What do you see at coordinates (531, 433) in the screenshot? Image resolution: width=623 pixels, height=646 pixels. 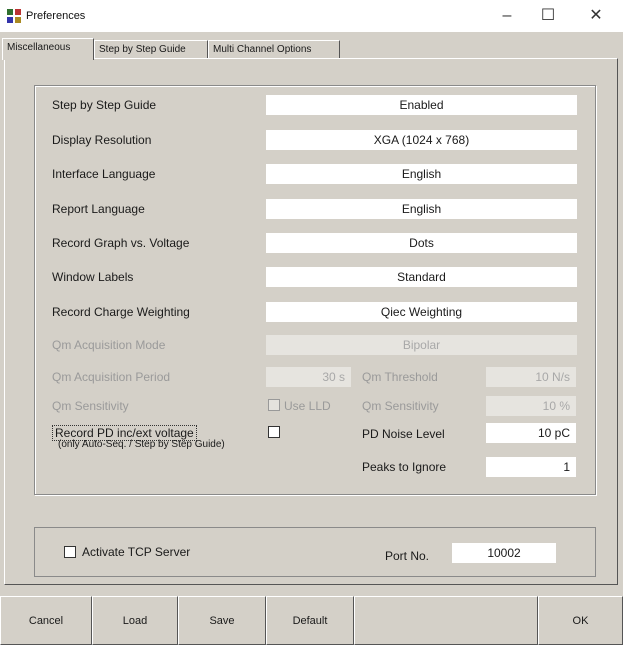 I see `pd-noise-level-field: 10 pC` at bounding box center [531, 433].